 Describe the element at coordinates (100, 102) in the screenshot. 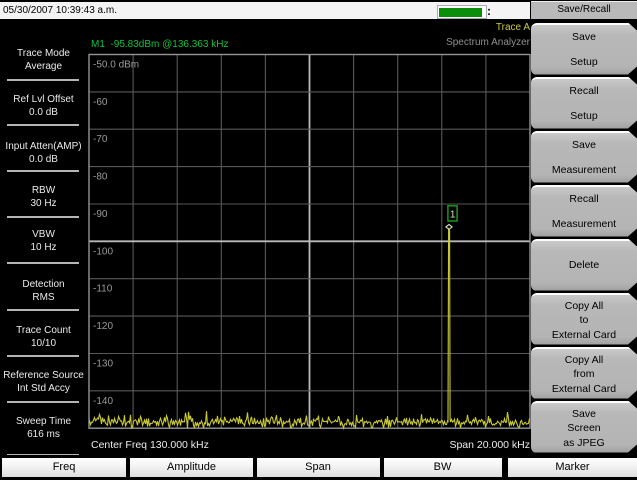

I see `svg-text: -60` at that location.